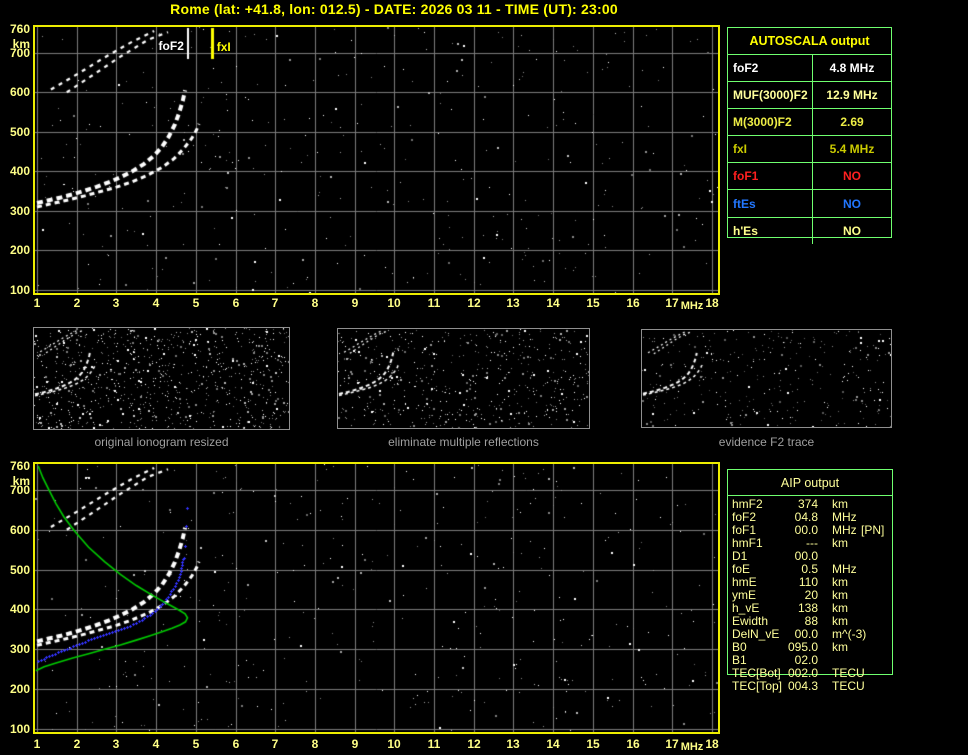 This screenshot has width=968, height=755. I want to click on autoscala-table-title: AUTOSCALA output, so click(809, 41).